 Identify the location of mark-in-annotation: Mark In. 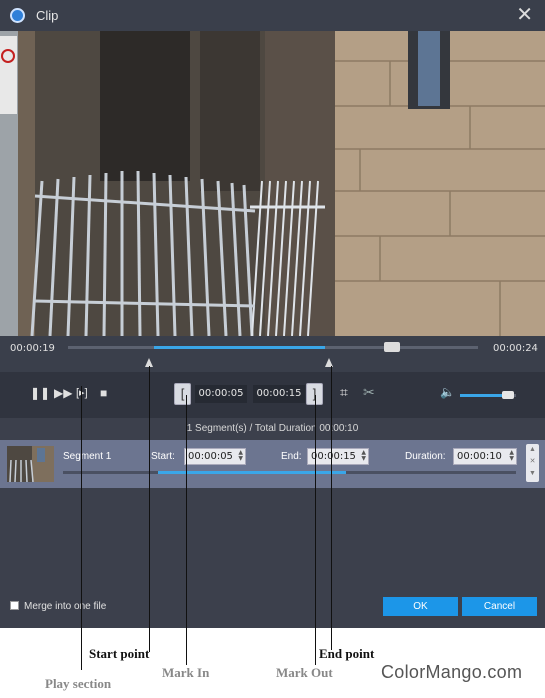
(186, 672).